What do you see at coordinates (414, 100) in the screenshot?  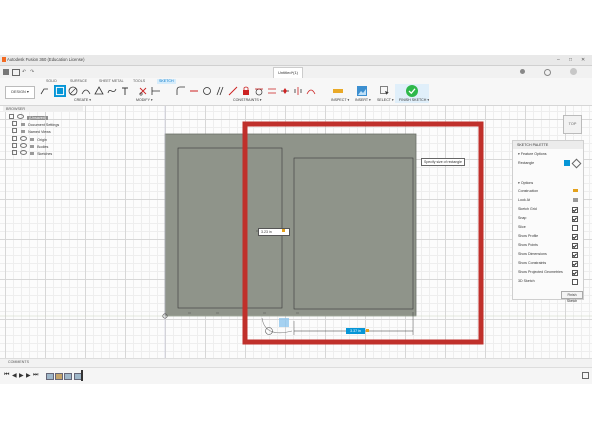 I see `finish-sketch-menu: FINISH SKETCH ▾` at bounding box center [414, 100].